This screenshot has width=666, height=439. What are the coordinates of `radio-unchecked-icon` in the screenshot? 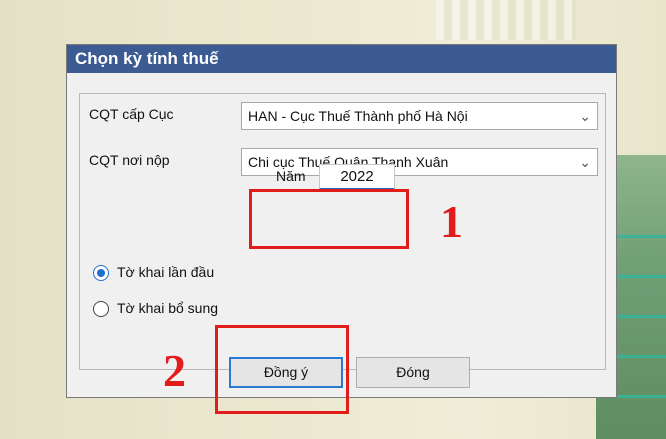 It's located at (101, 309).